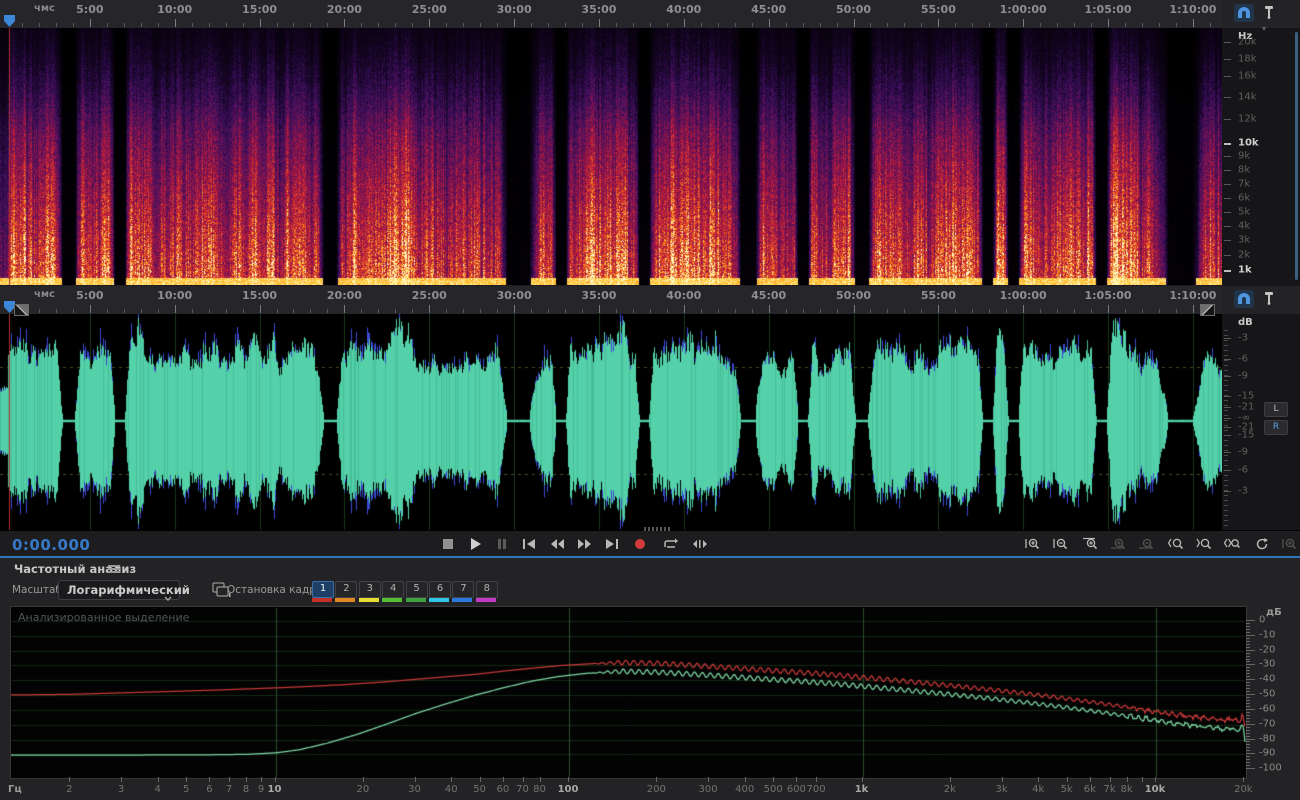  Describe the element at coordinates (529, 544) in the screenshot. I see `skip-to-start-button` at that location.